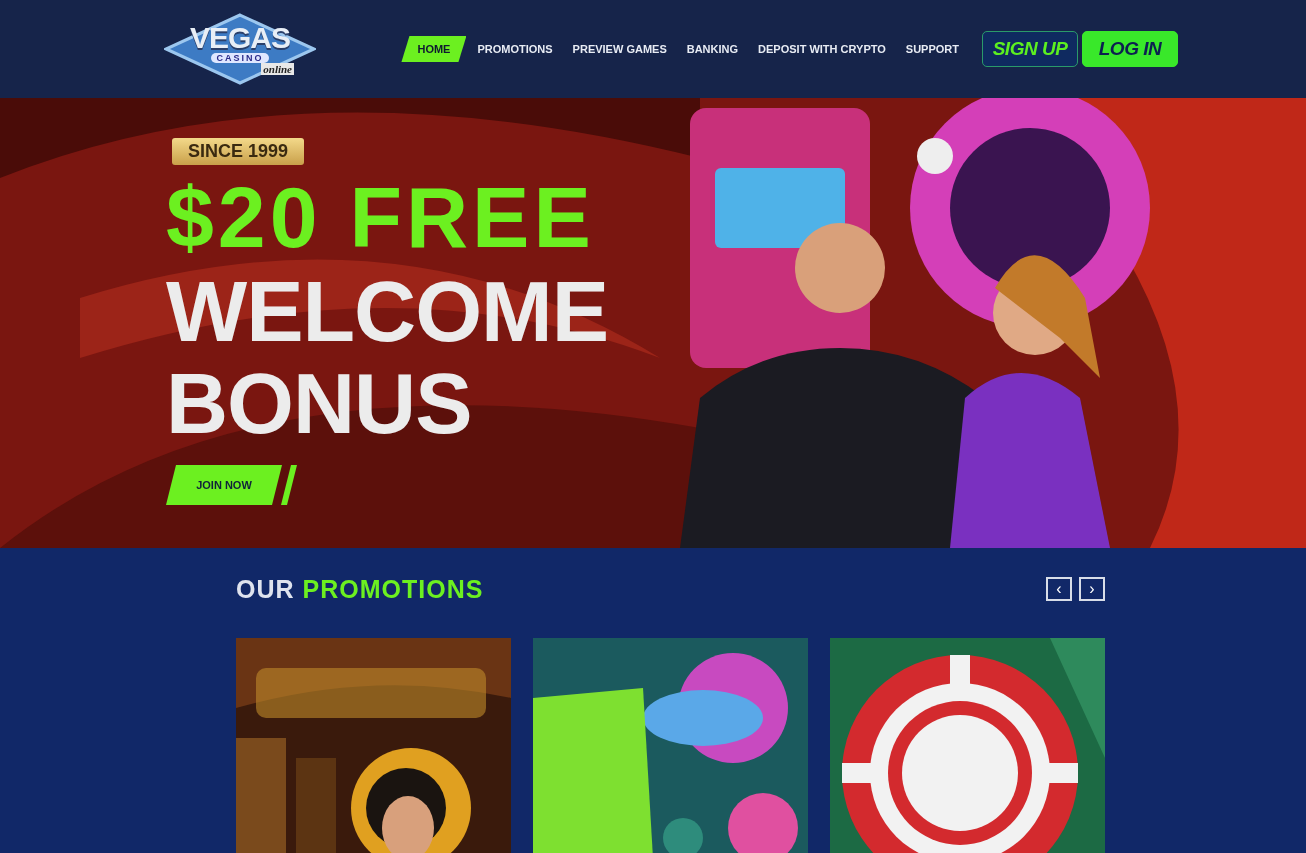  I want to click on subheadline: WELCOME, so click(387, 311).